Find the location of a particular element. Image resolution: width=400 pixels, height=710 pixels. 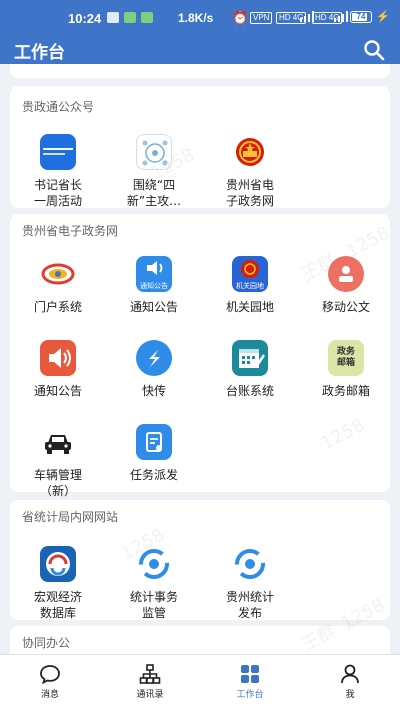

gov-mailbox-icon: 政务 邮箱 is located at coordinates (346, 358).